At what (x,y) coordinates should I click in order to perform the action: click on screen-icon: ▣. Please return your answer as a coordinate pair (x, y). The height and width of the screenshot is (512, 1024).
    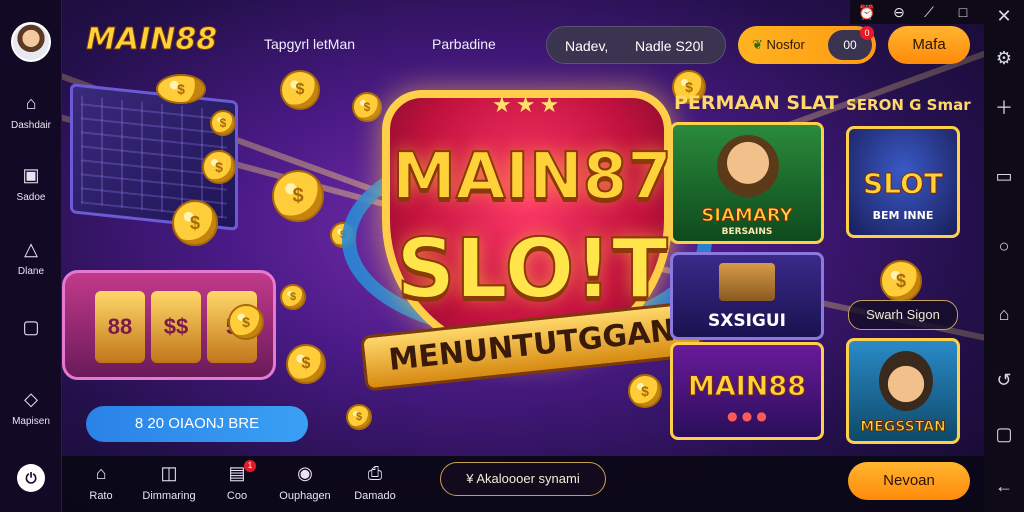
    Looking at the image, I should click on (31, 175).